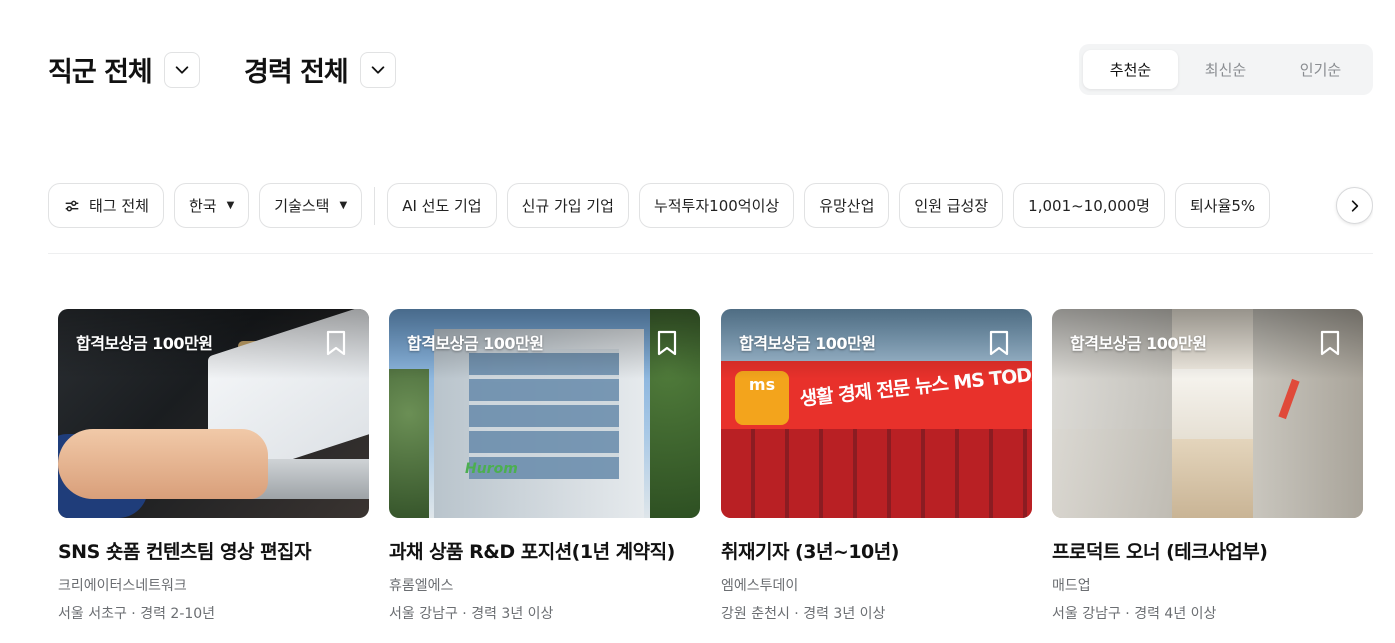 The width and height of the screenshot is (1395, 643). I want to click on job-location-career: 서울 강남구 · 경력 3년 이상, so click(471, 614).